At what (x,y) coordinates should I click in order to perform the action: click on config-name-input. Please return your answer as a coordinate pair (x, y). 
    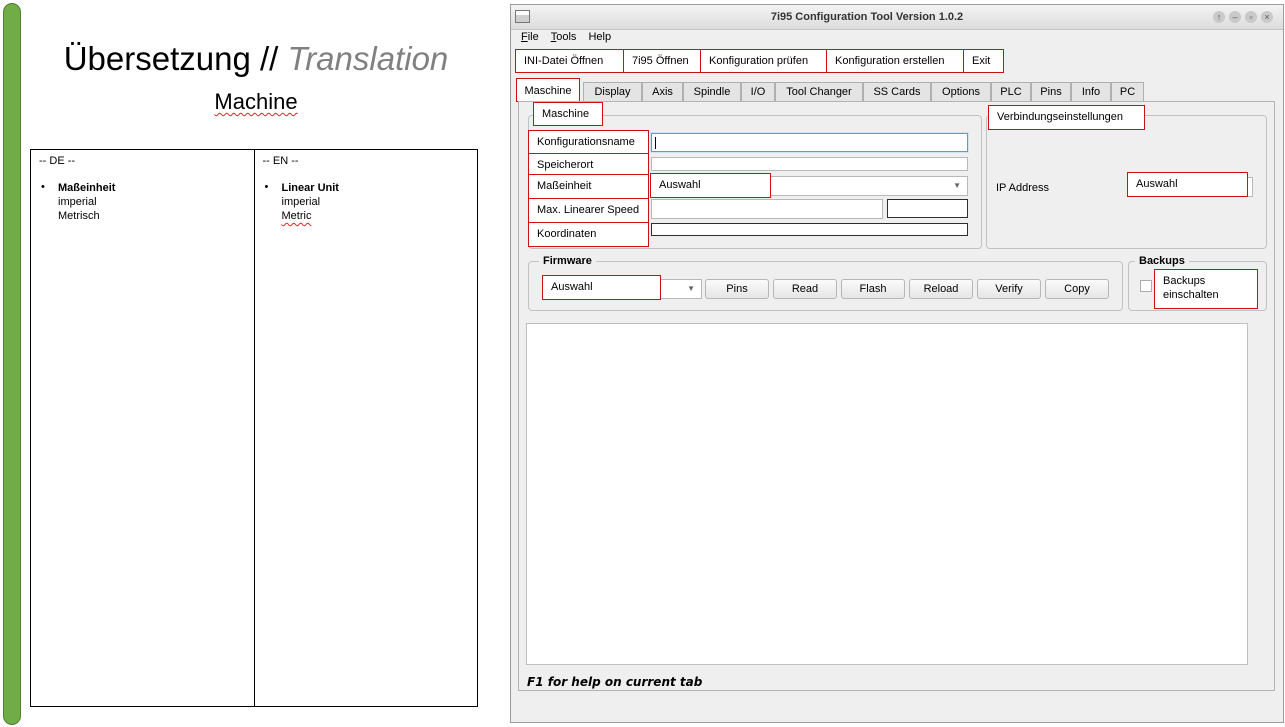
    Looking at the image, I should click on (809, 142).